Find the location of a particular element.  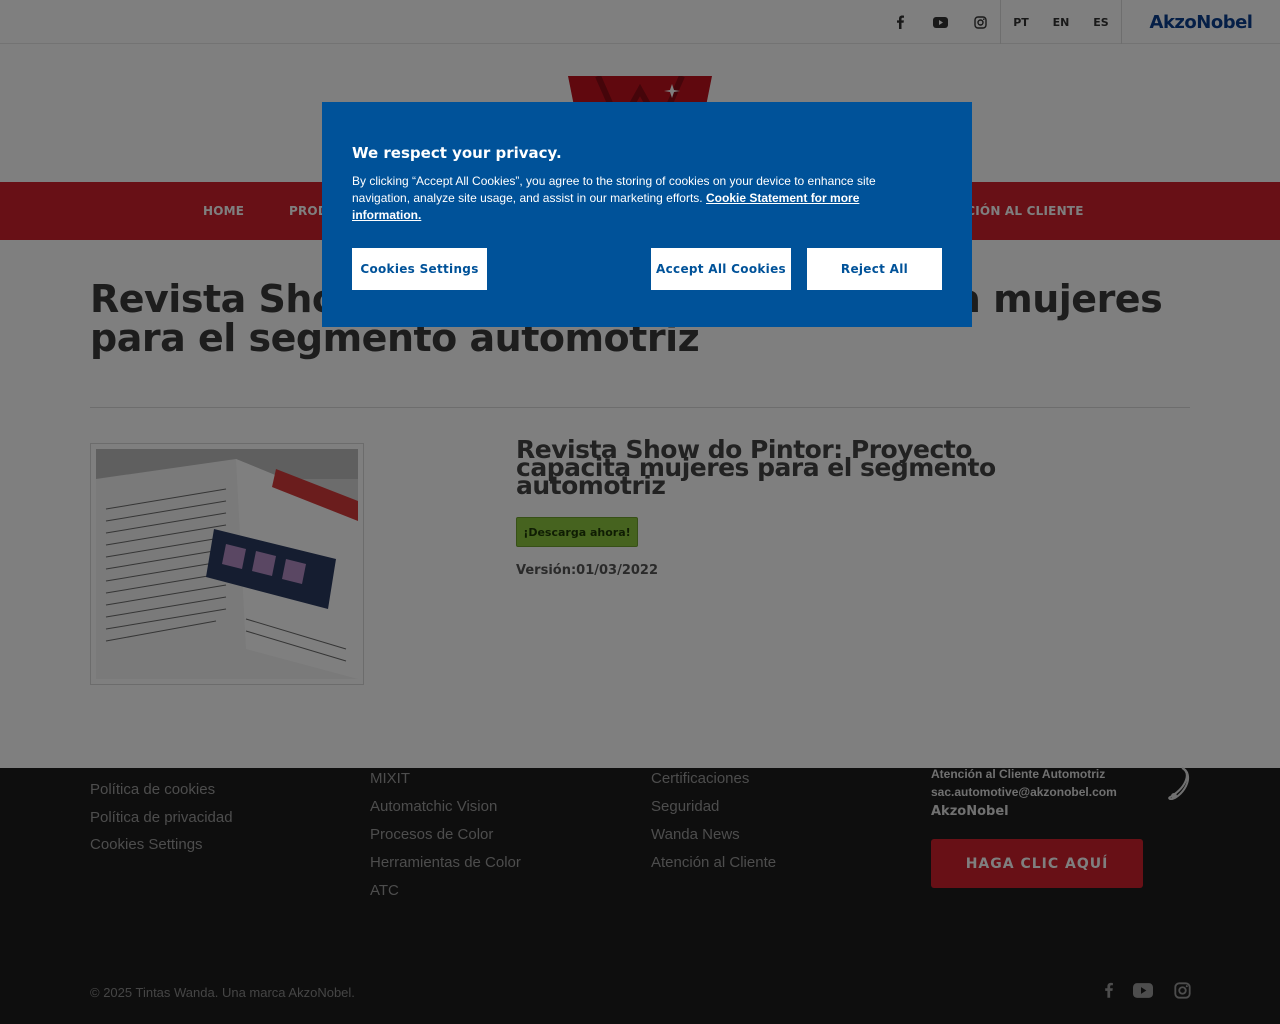

reject-all-button: Reject All is located at coordinates (874, 269).